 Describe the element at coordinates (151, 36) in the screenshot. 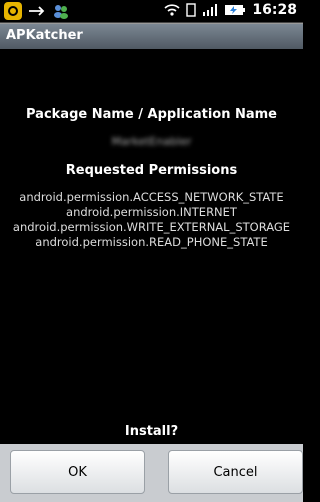

I see `app-title-bar: APKatcher` at that location.